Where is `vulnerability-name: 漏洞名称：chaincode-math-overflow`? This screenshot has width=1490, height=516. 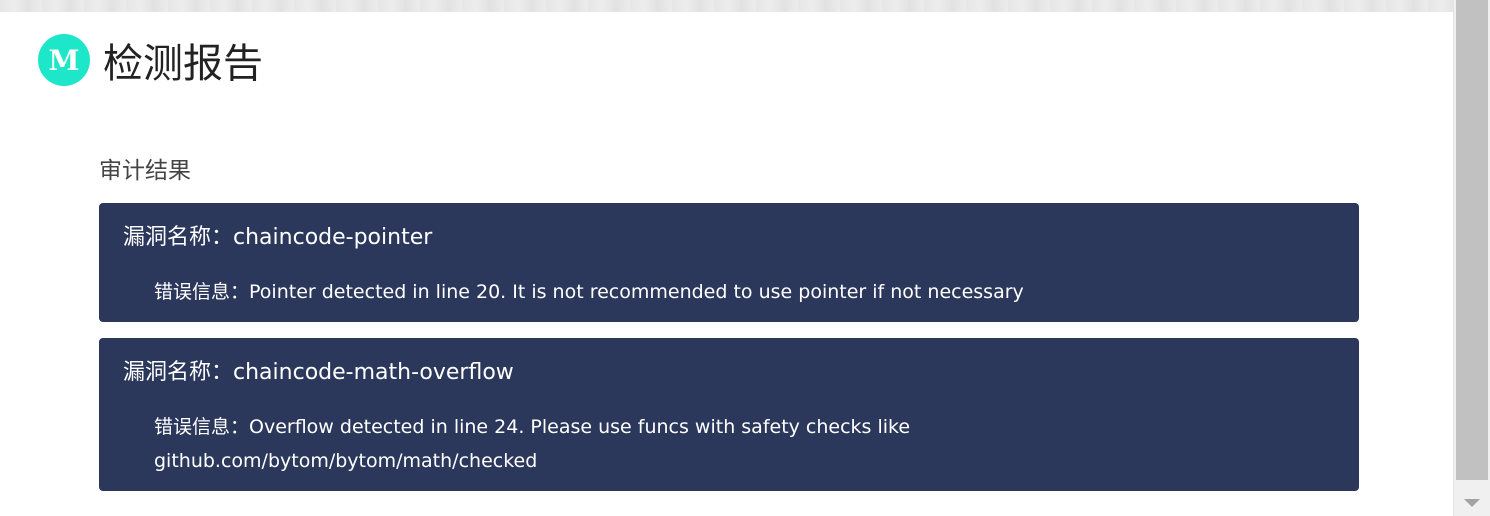
vulnerability-name: 漏洞名称：chaincode-math-overflow is located at coordinates (729, 373).